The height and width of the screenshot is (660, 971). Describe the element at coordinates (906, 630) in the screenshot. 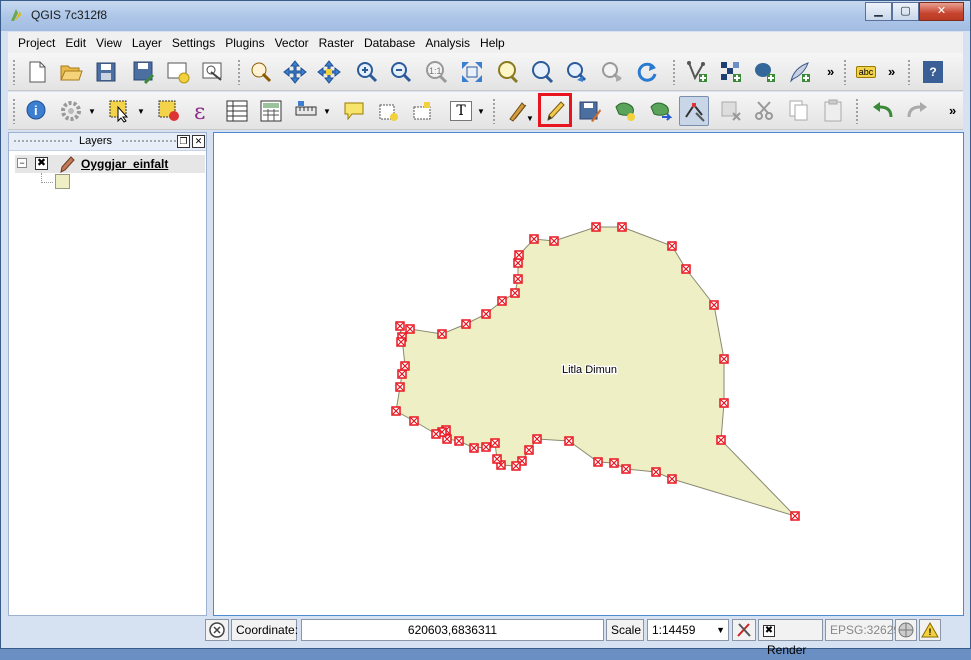

I see `crs-globe-button` at that location.